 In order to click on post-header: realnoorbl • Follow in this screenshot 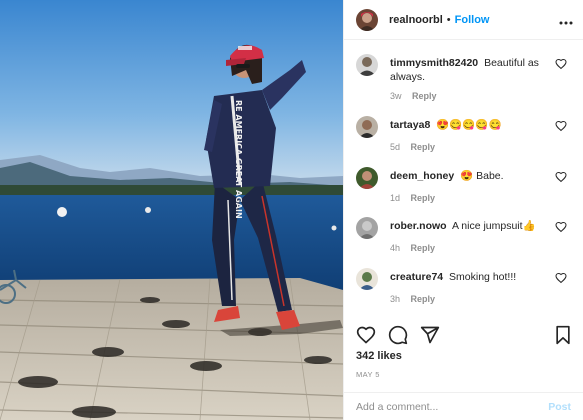, I will do `click(463, 20)`.